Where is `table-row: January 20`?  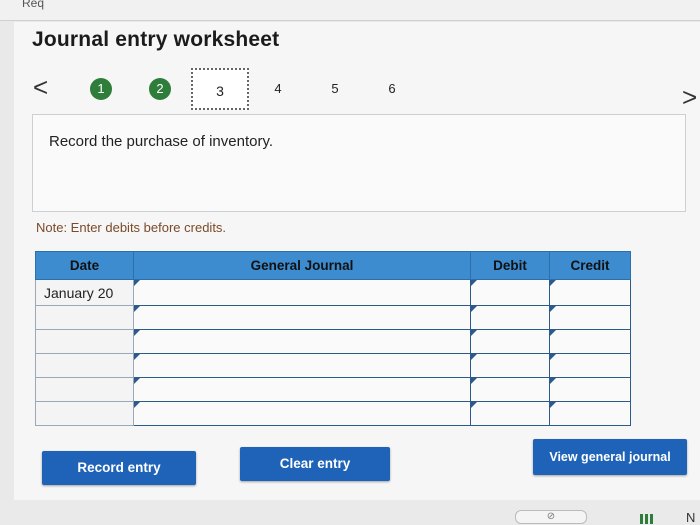
table-row: January 20 is located at coordinates (333, 292).